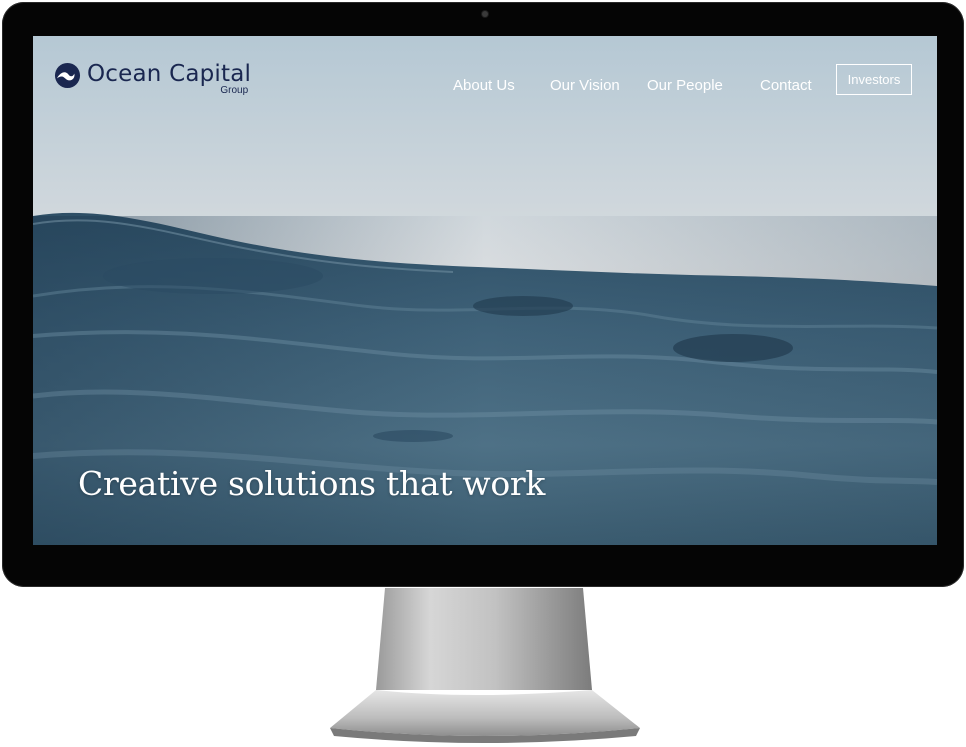 The width and height of the screenshot is (966, 747). What do you see at coordinates (67, 75) in the screenshot?
I see `wave-logo-icon` at bounding box center [67, 75].